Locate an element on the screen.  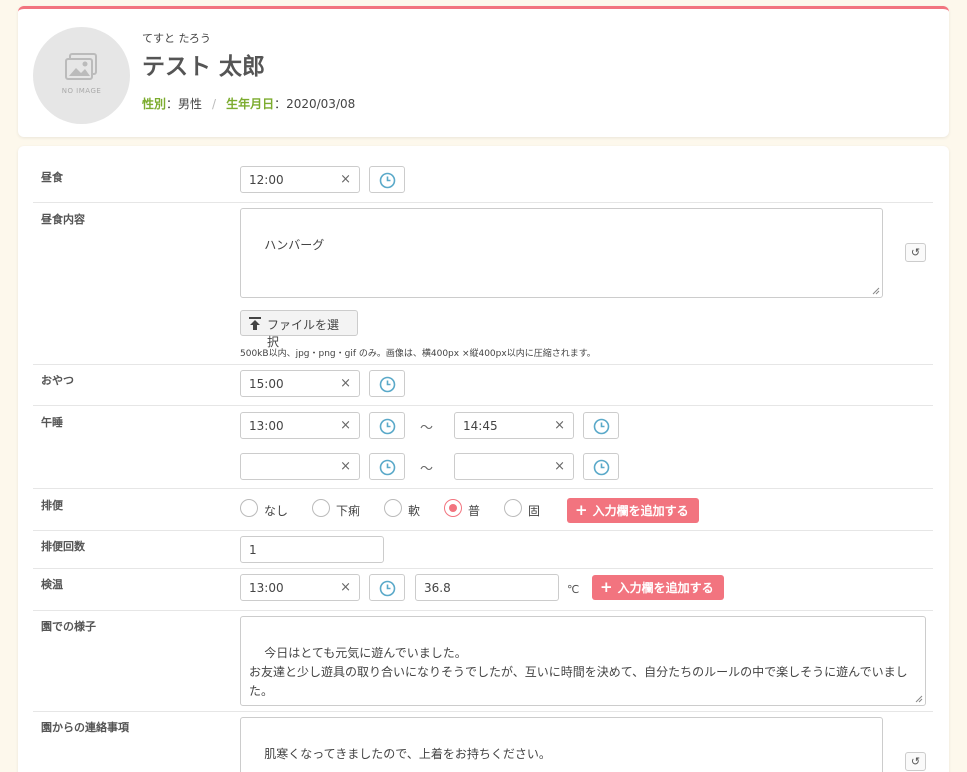
snack-clock-button is located at coordinates (387, 383).